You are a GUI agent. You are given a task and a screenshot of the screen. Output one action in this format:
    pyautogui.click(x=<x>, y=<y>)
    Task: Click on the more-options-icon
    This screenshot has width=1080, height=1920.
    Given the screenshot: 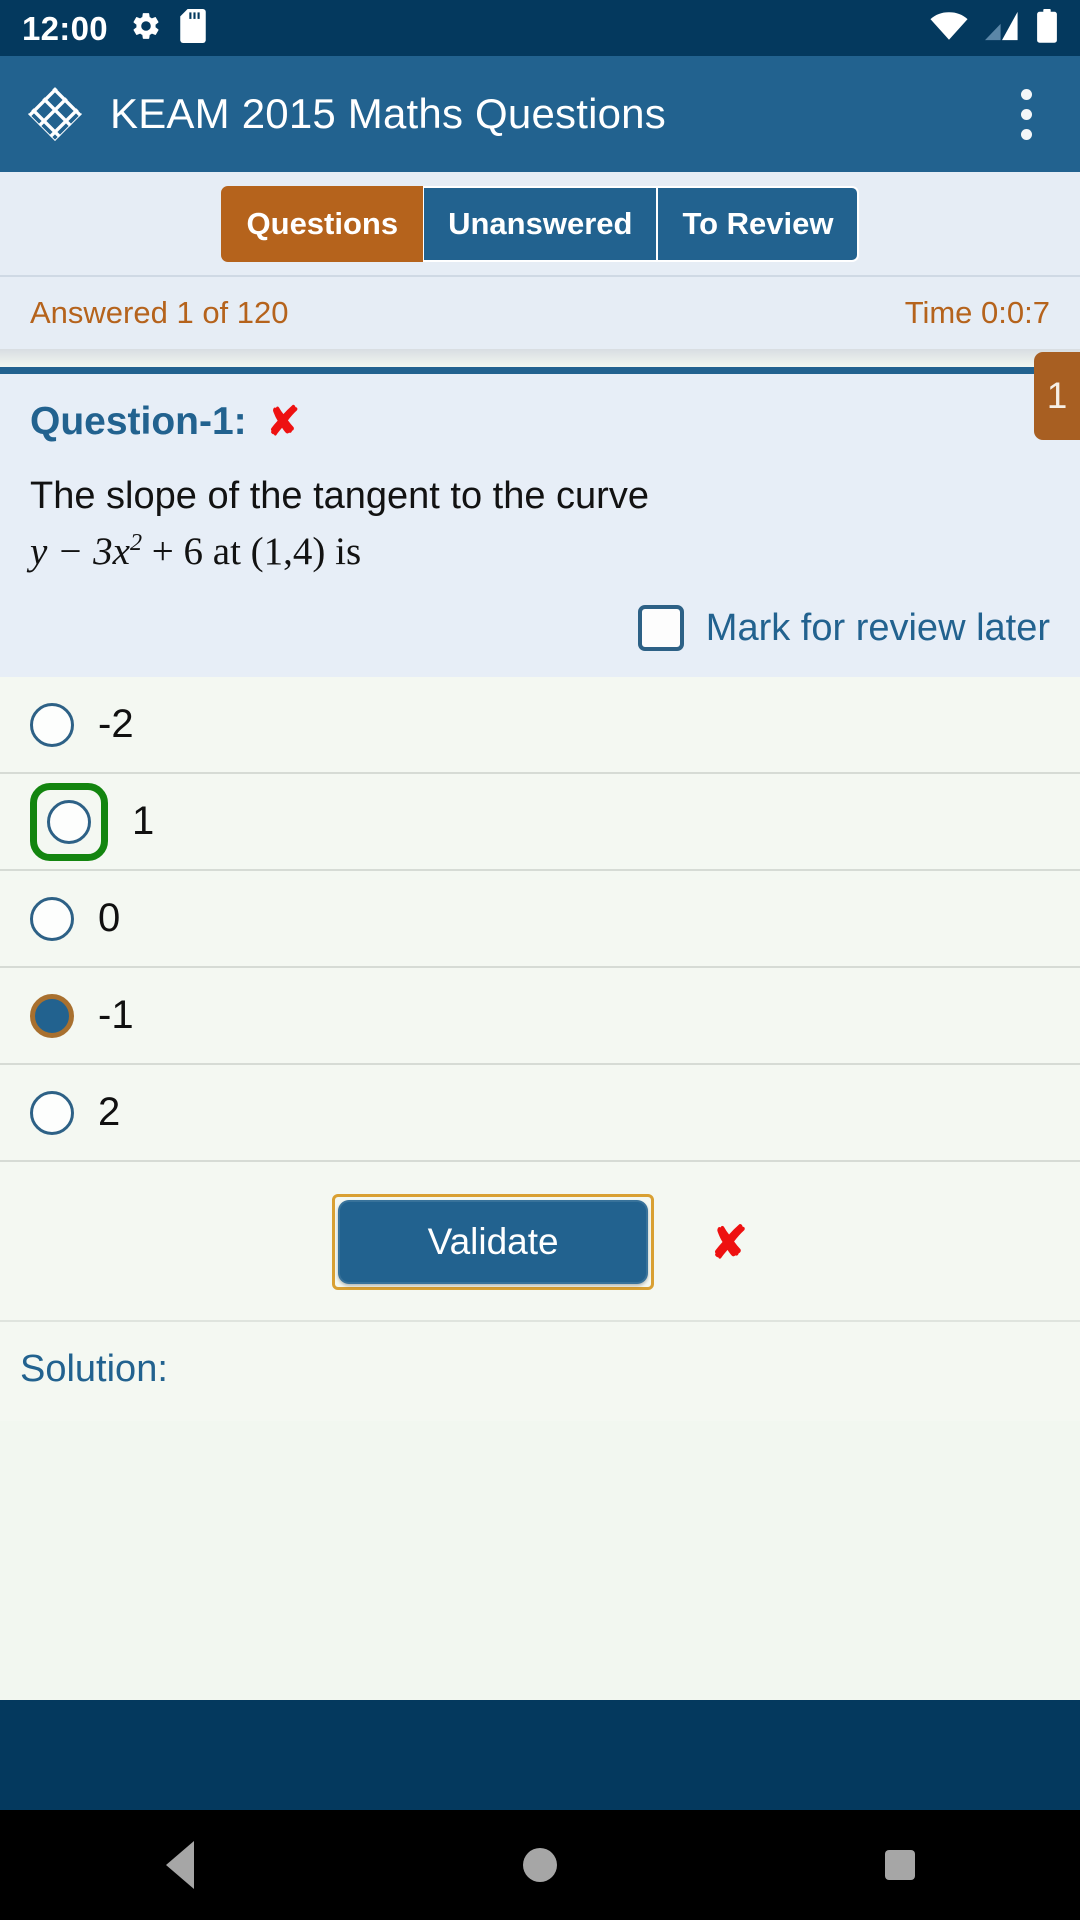 What is the action you would take?
    pyautogui.click(x=1026, y=114)
    